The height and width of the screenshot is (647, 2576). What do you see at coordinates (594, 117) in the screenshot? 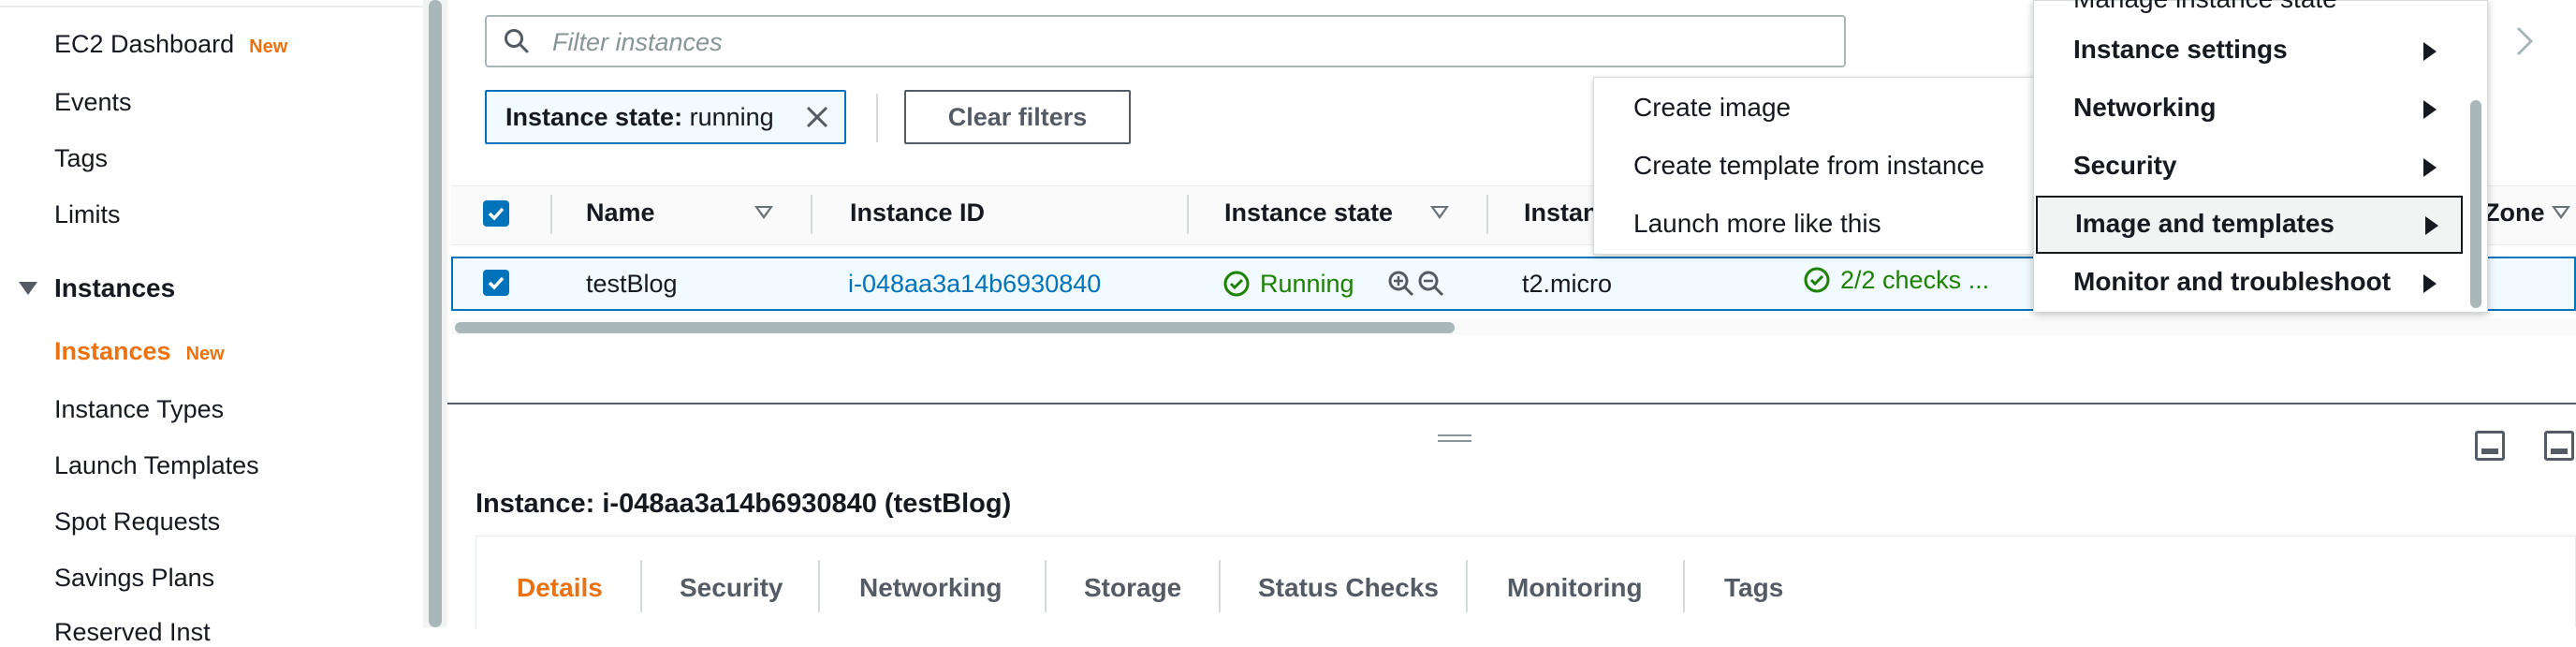
I see `filter-chip-key: Instance state:` at bounding box center [594, 117].